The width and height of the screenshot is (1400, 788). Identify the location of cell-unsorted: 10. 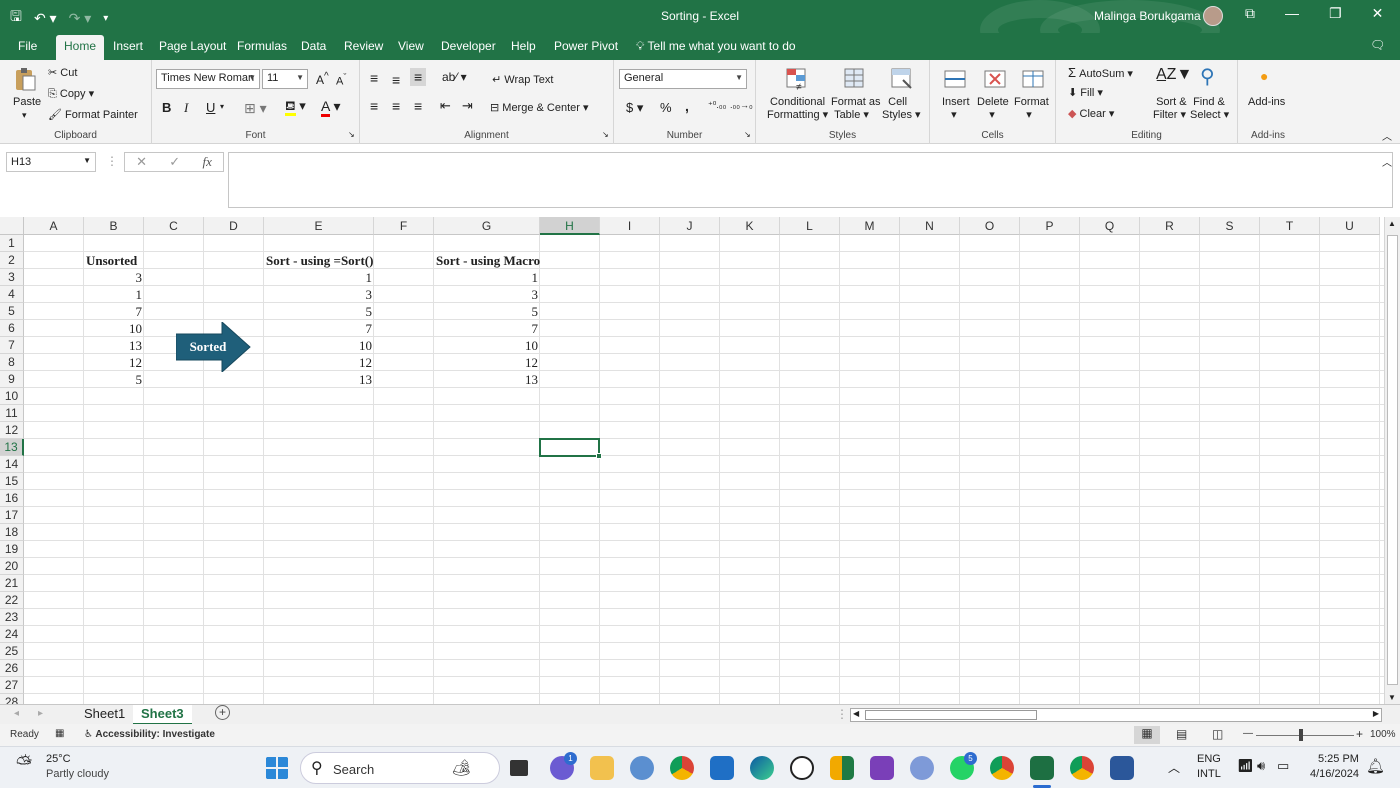
(114, 328).